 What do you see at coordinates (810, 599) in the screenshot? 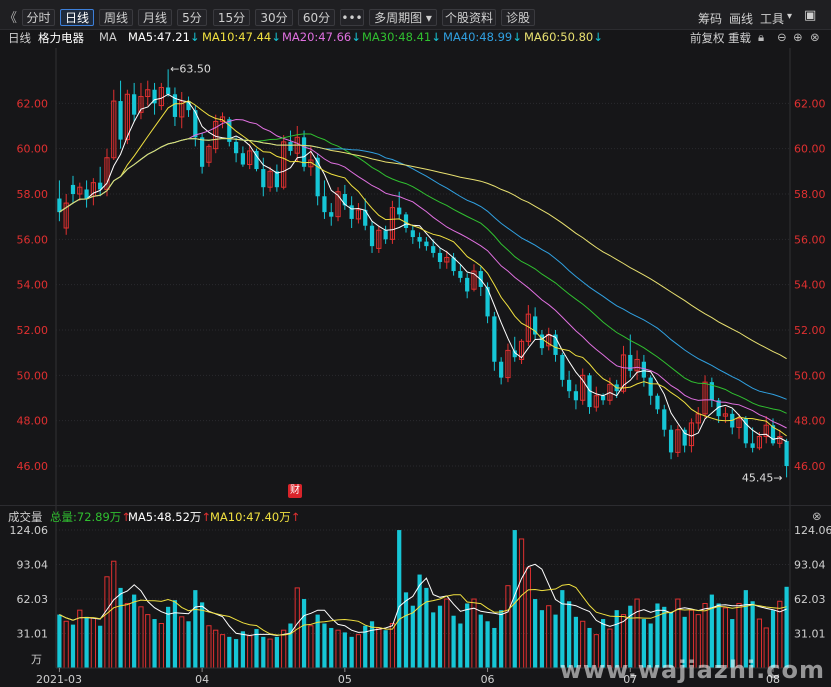
I see `volume-tick-label-right: 62.03` at bounding box center [810, 599].